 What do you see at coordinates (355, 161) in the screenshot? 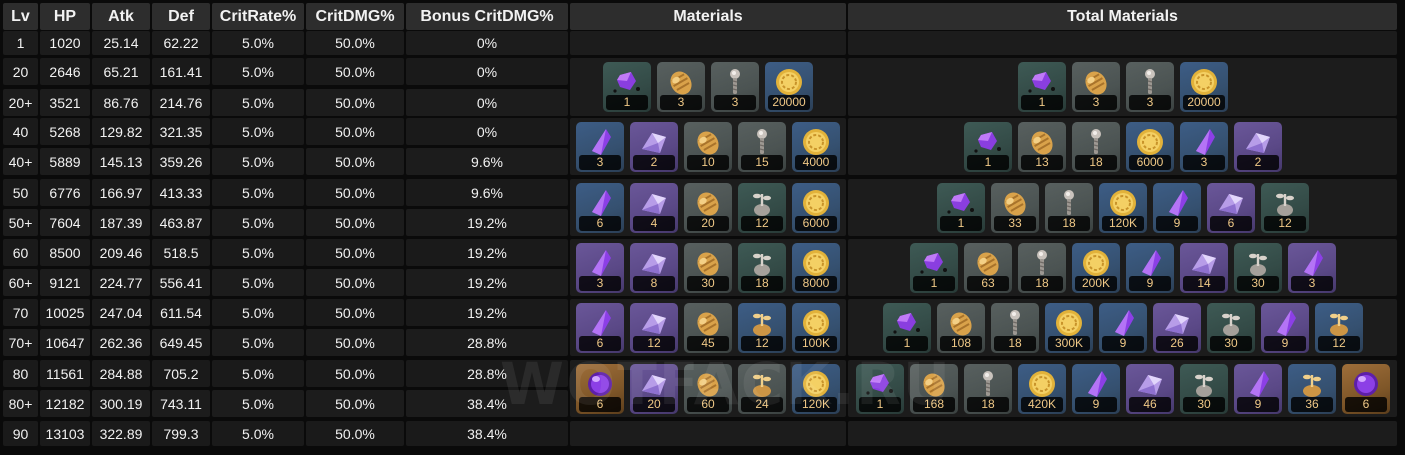
I see `cell-crit-dmg: 50.0%` at bounding box center [355, 161].